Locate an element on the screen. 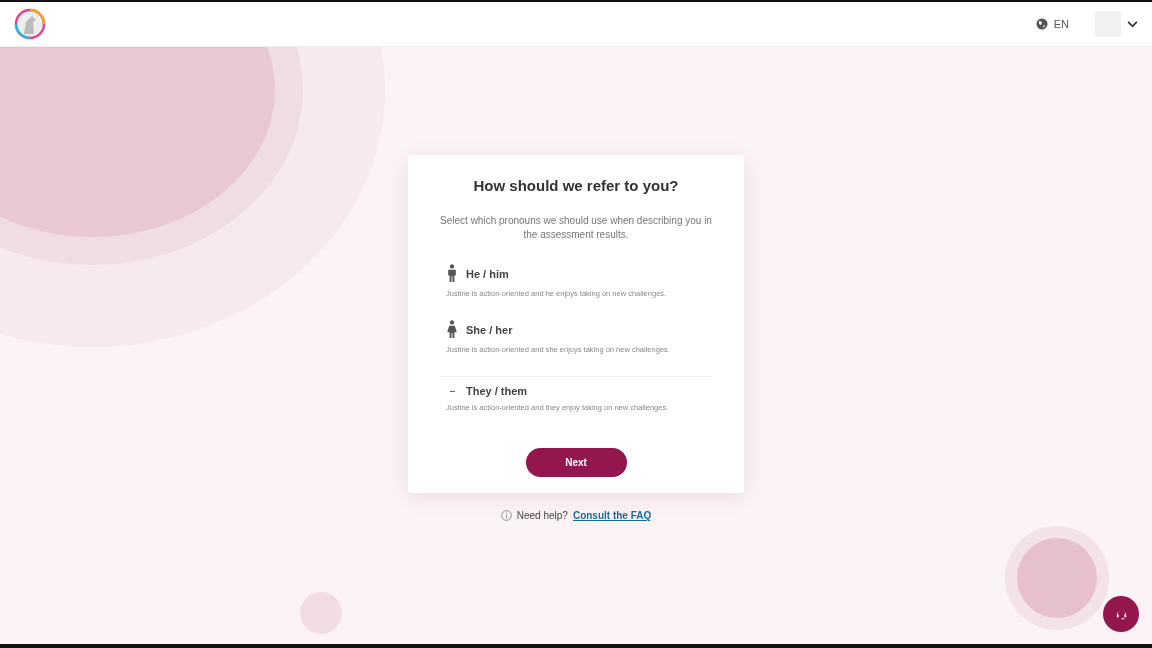 The image size is (1152, 648). globe-icon is located at coordinates (1041, 24).